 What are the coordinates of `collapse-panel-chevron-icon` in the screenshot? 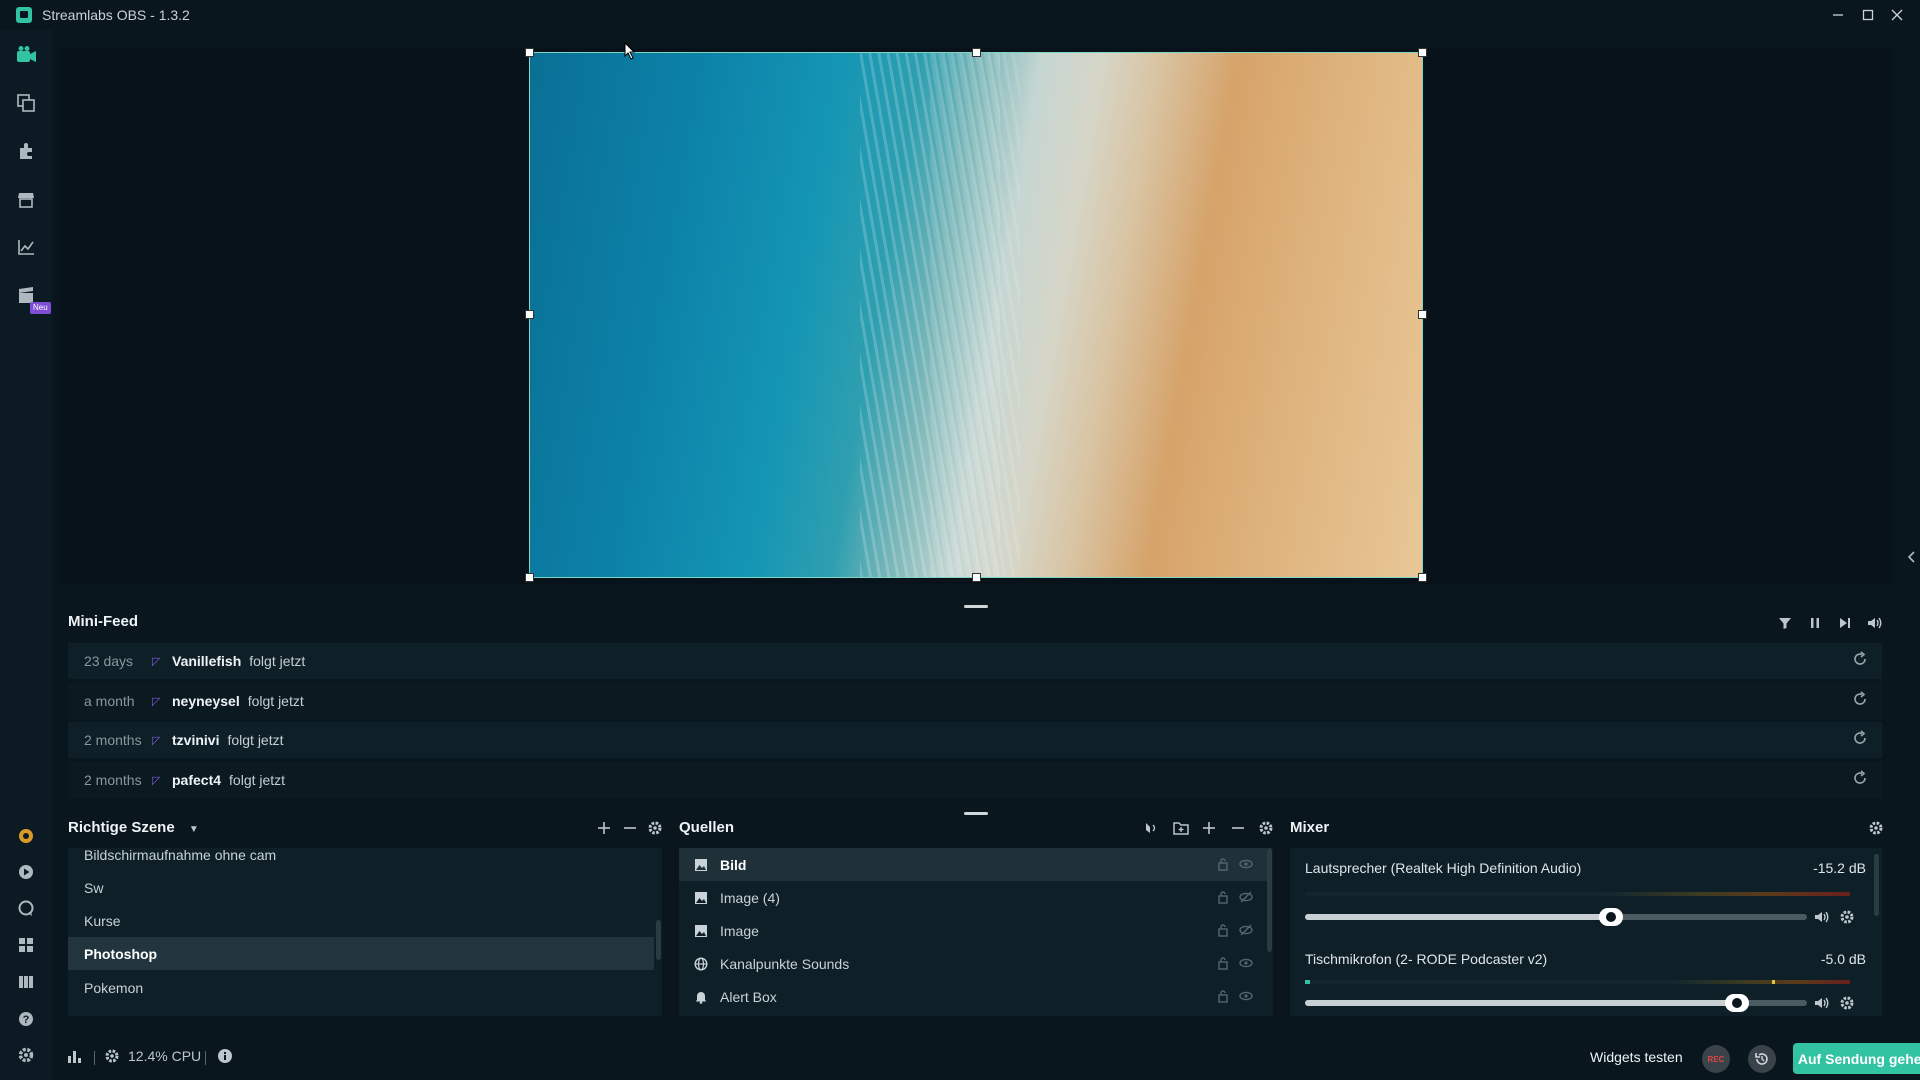 It's located at (1911, 557).